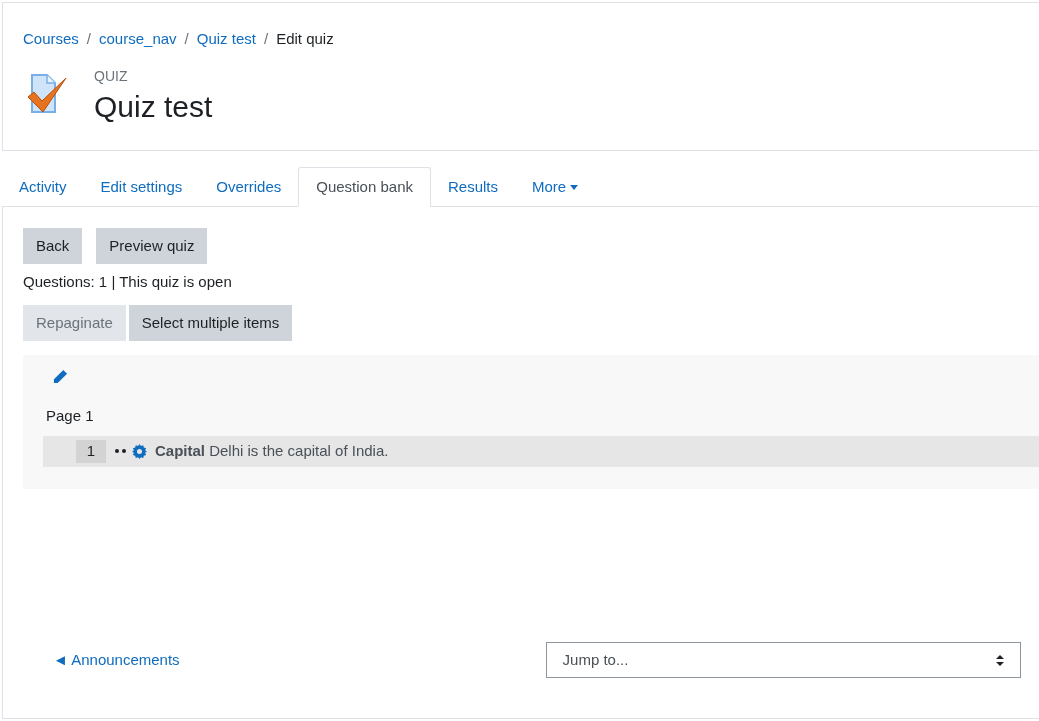 The width and height of the screenshot is (1039, 721). Describe the element at coordinates (249, 187) in the screenshot. I see `tab: Overrides` at that location.